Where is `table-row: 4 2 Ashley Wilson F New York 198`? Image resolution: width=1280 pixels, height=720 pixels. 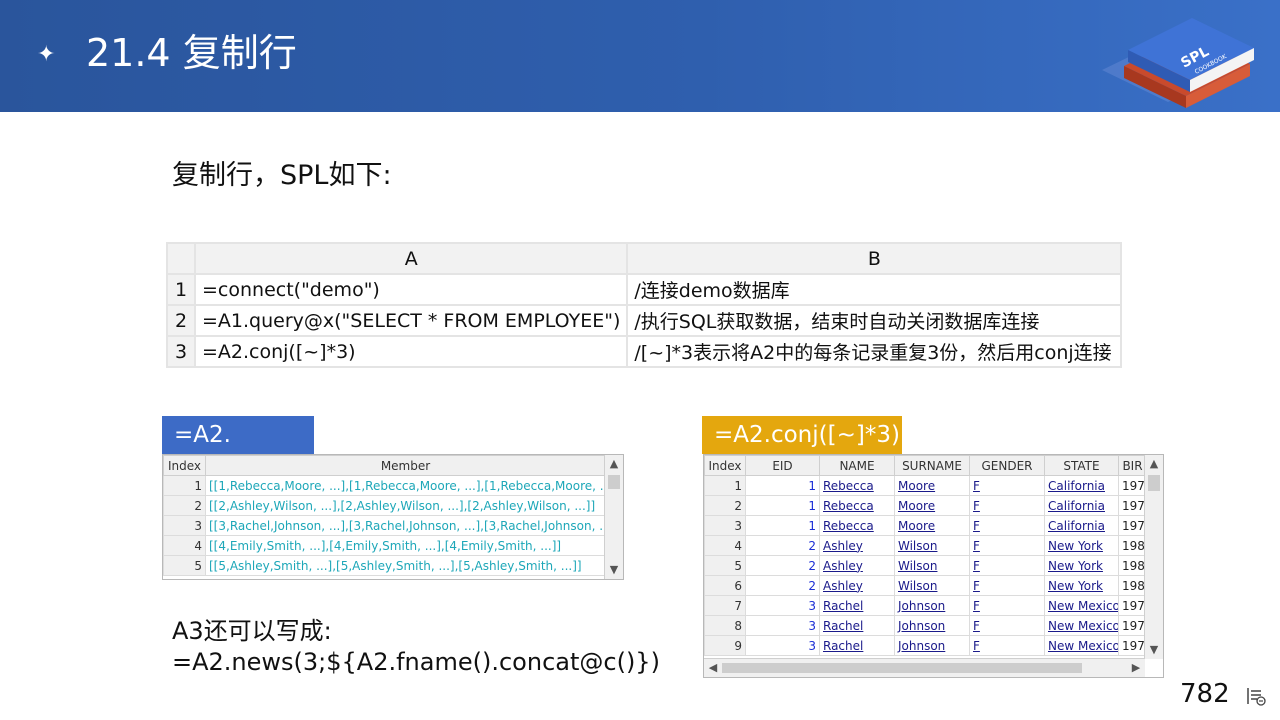
table-row: 4 2 Ashley Wilson F New York 198 is located at coordinates (925, 545).